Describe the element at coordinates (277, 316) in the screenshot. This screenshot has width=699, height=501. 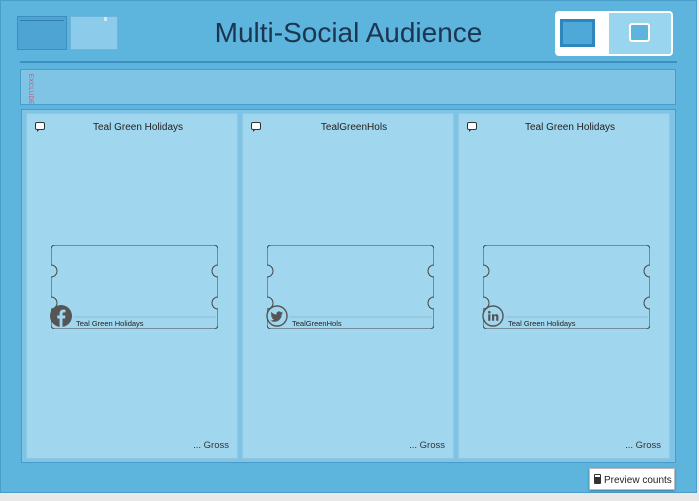
I see `twitter-icon` at that location.